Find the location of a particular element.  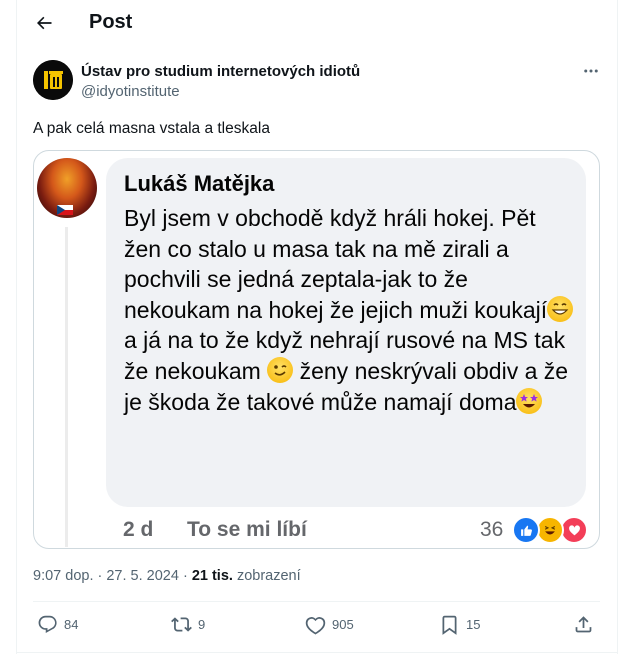

more-horizontal-icon is located at coordinates (591, 71).